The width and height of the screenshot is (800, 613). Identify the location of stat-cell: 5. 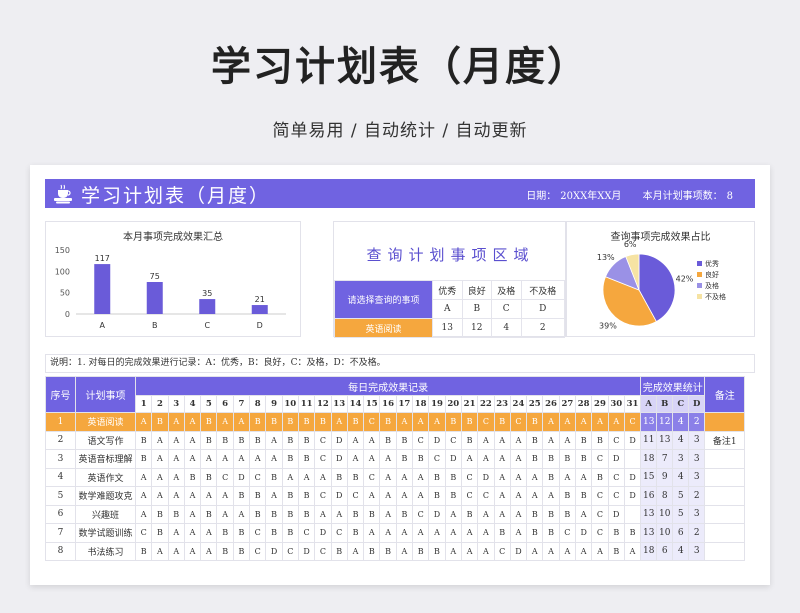
(681, 514).